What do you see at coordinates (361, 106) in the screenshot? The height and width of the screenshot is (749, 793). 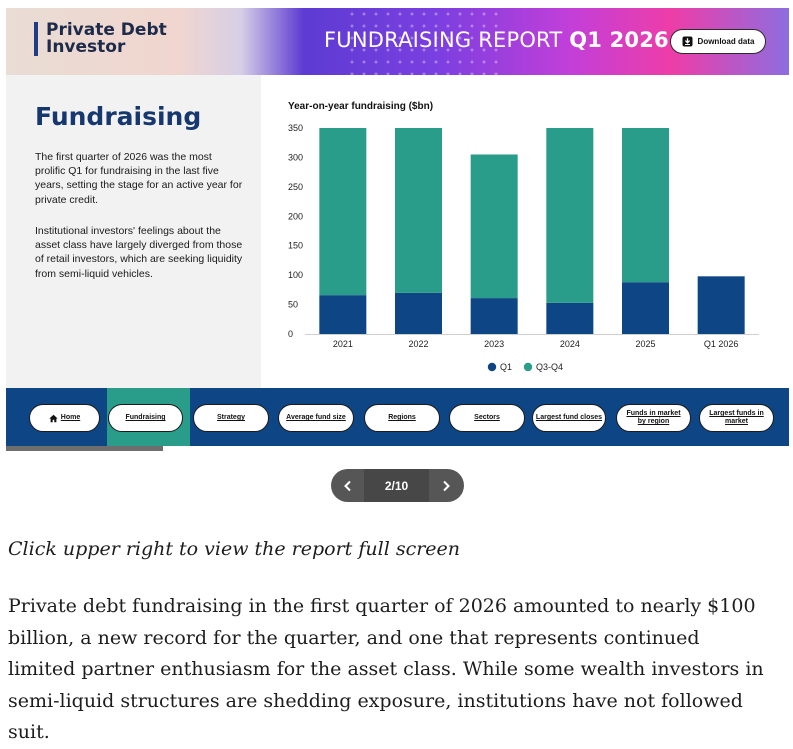 I see `chart-title: Year-on-year fundraising ($bn)` at bounding box center [361, 106].